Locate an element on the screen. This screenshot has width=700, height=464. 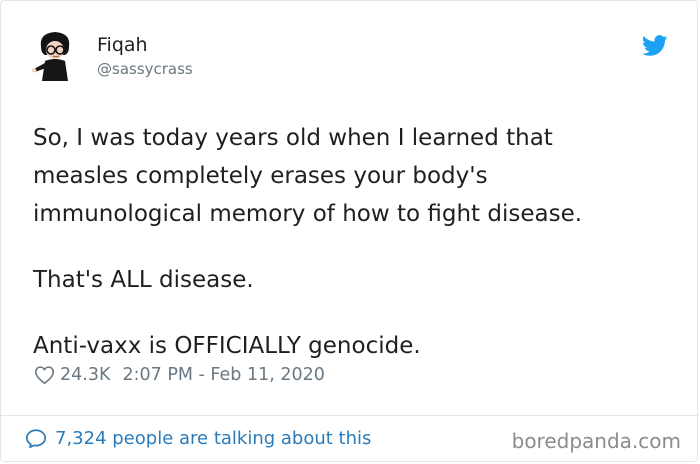
watermark: boredpanda.com is located at coordinates (596, 441).